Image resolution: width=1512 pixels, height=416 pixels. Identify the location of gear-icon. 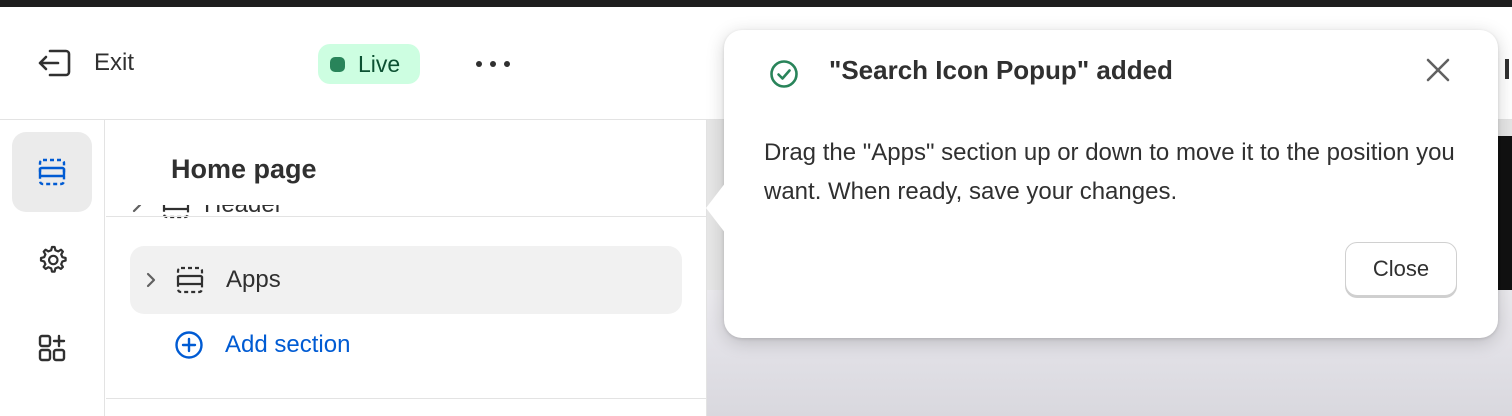
(53, 259).